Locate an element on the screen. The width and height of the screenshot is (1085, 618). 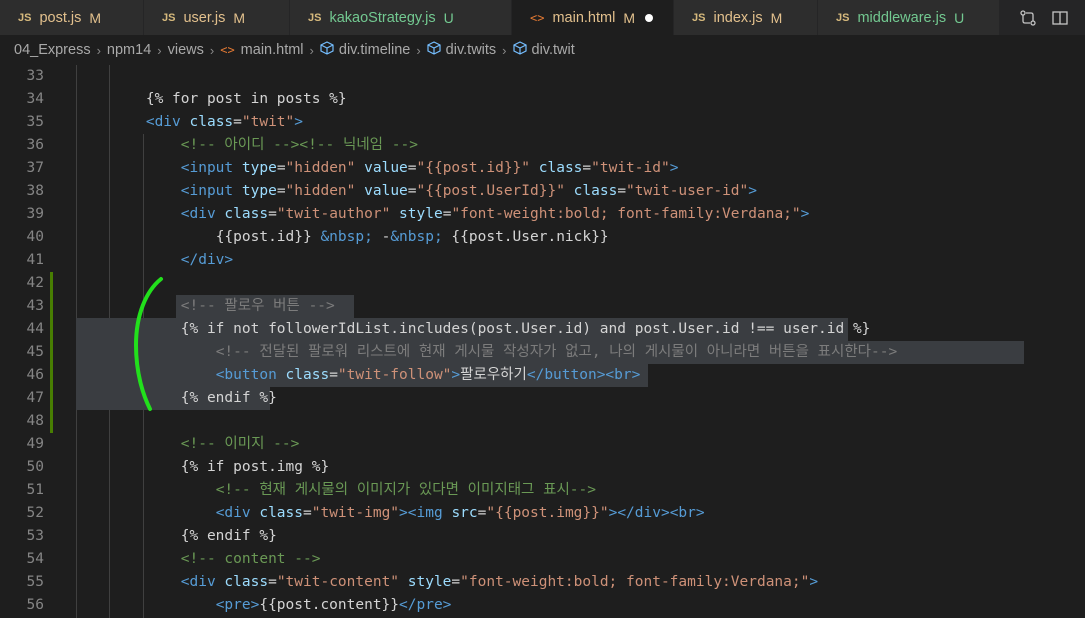
editor-actions is located at coordinates (1052, 17).